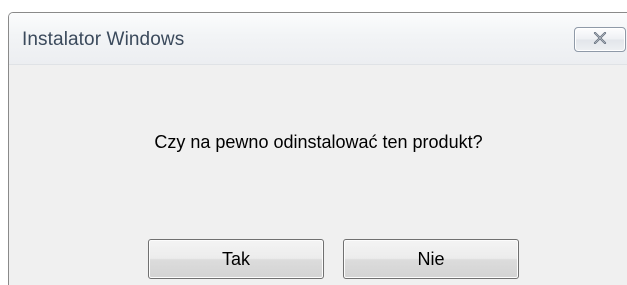  I want to click on window-title: Instalator Windows, so click(103, 39).